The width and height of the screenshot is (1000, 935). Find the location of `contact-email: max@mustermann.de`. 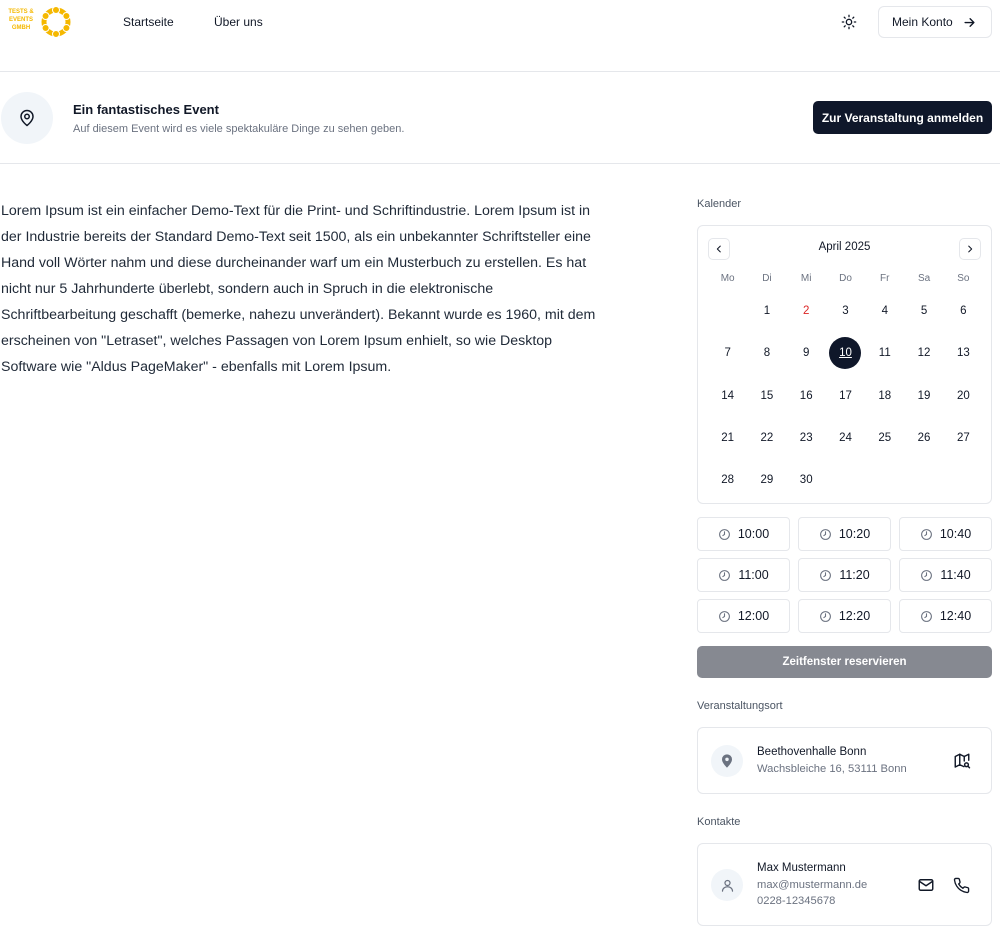

contact-email: max@mustermann.de is located at coordinates (812, 885).